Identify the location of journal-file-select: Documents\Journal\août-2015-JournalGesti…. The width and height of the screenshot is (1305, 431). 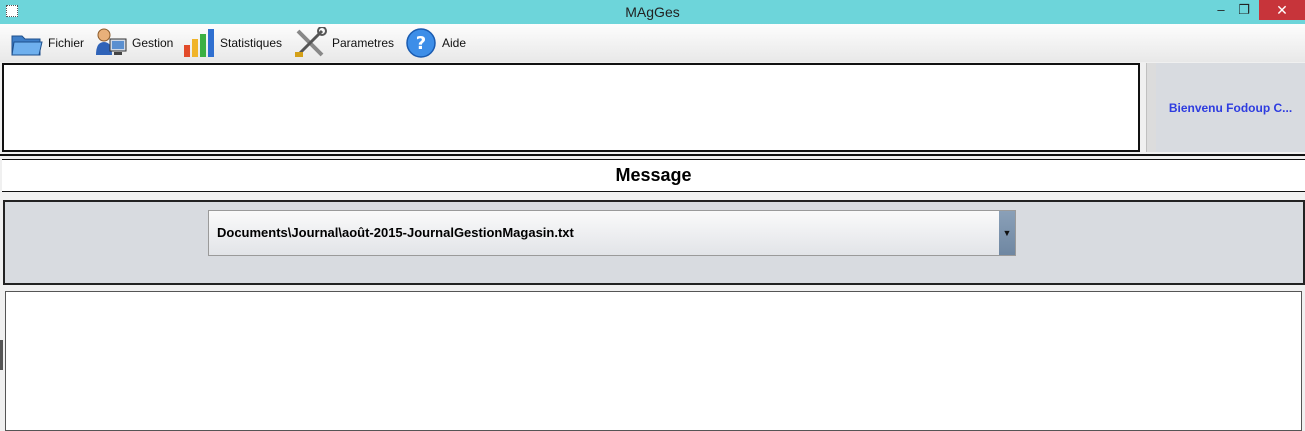
(612, 233).